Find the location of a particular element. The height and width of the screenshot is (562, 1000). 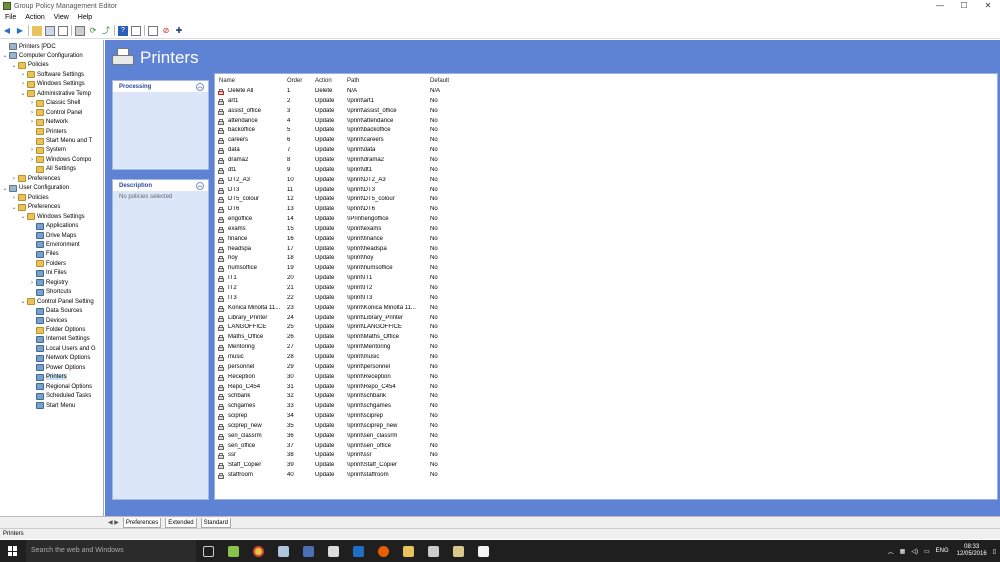

tree-node: Shortcuts is located at coordinates (50, 292).